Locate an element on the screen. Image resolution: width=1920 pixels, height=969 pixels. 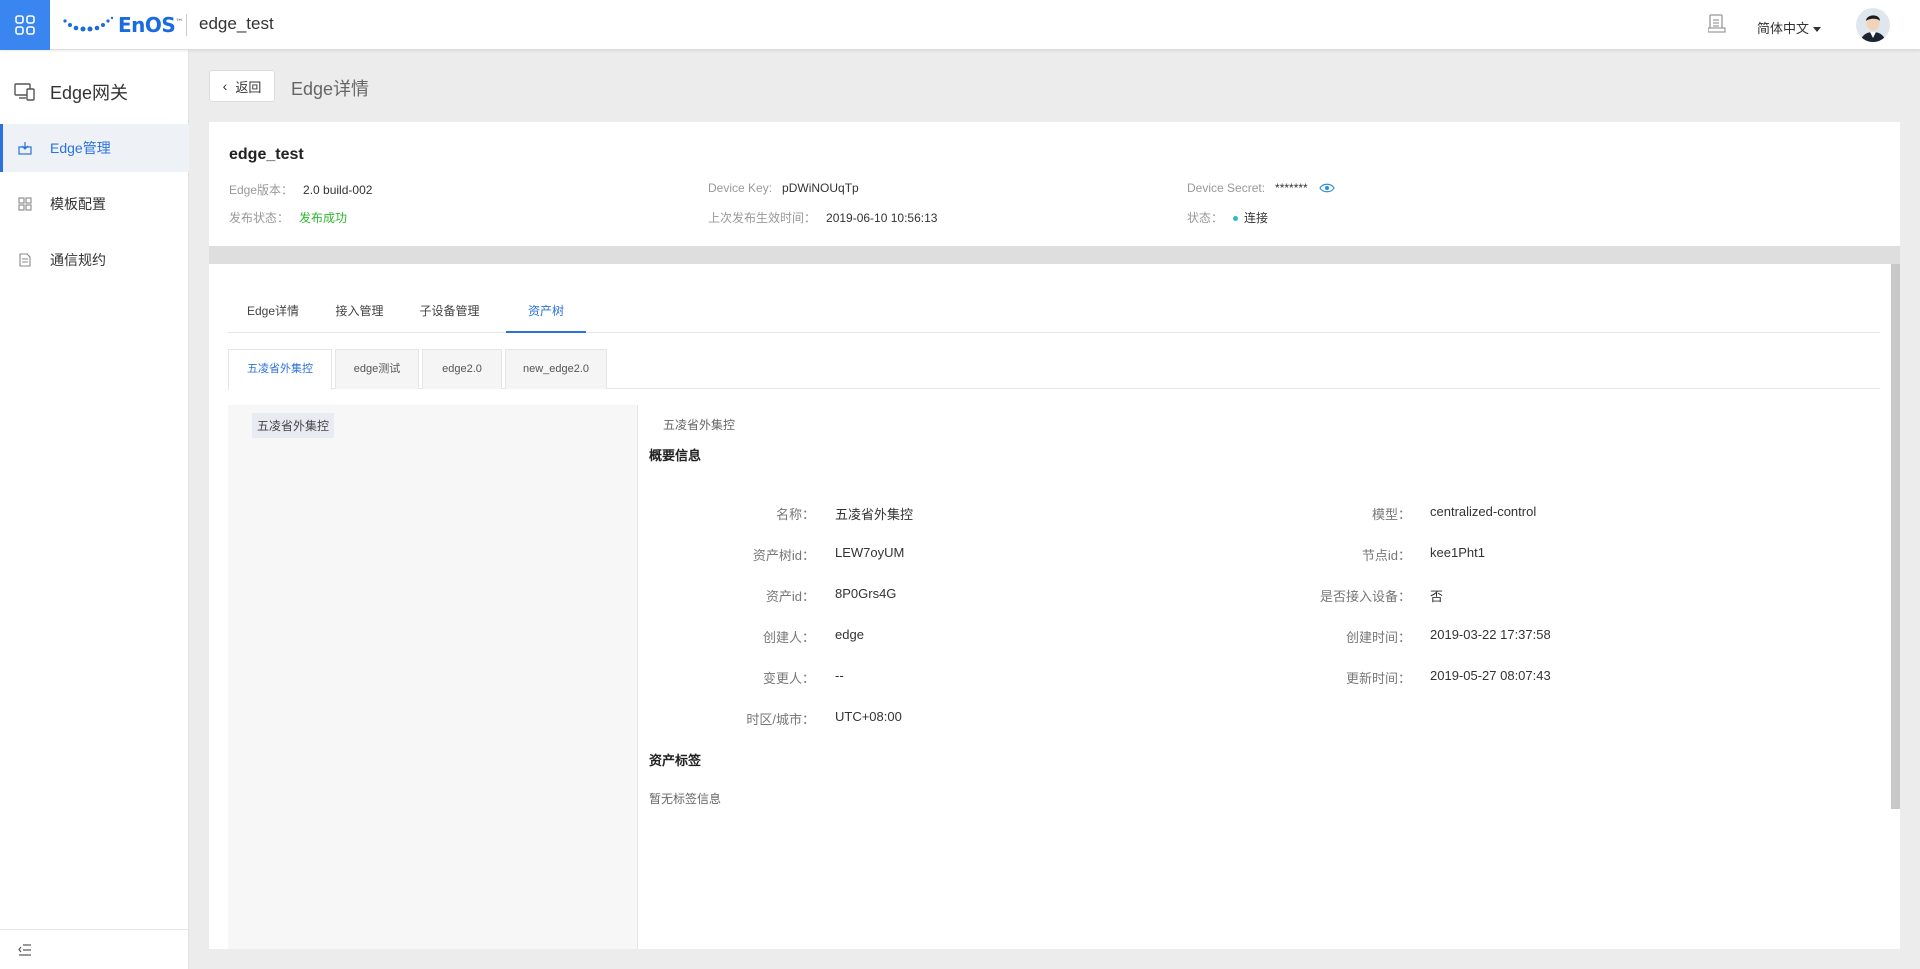
eye-icon is located at coordinates (1327, 189).